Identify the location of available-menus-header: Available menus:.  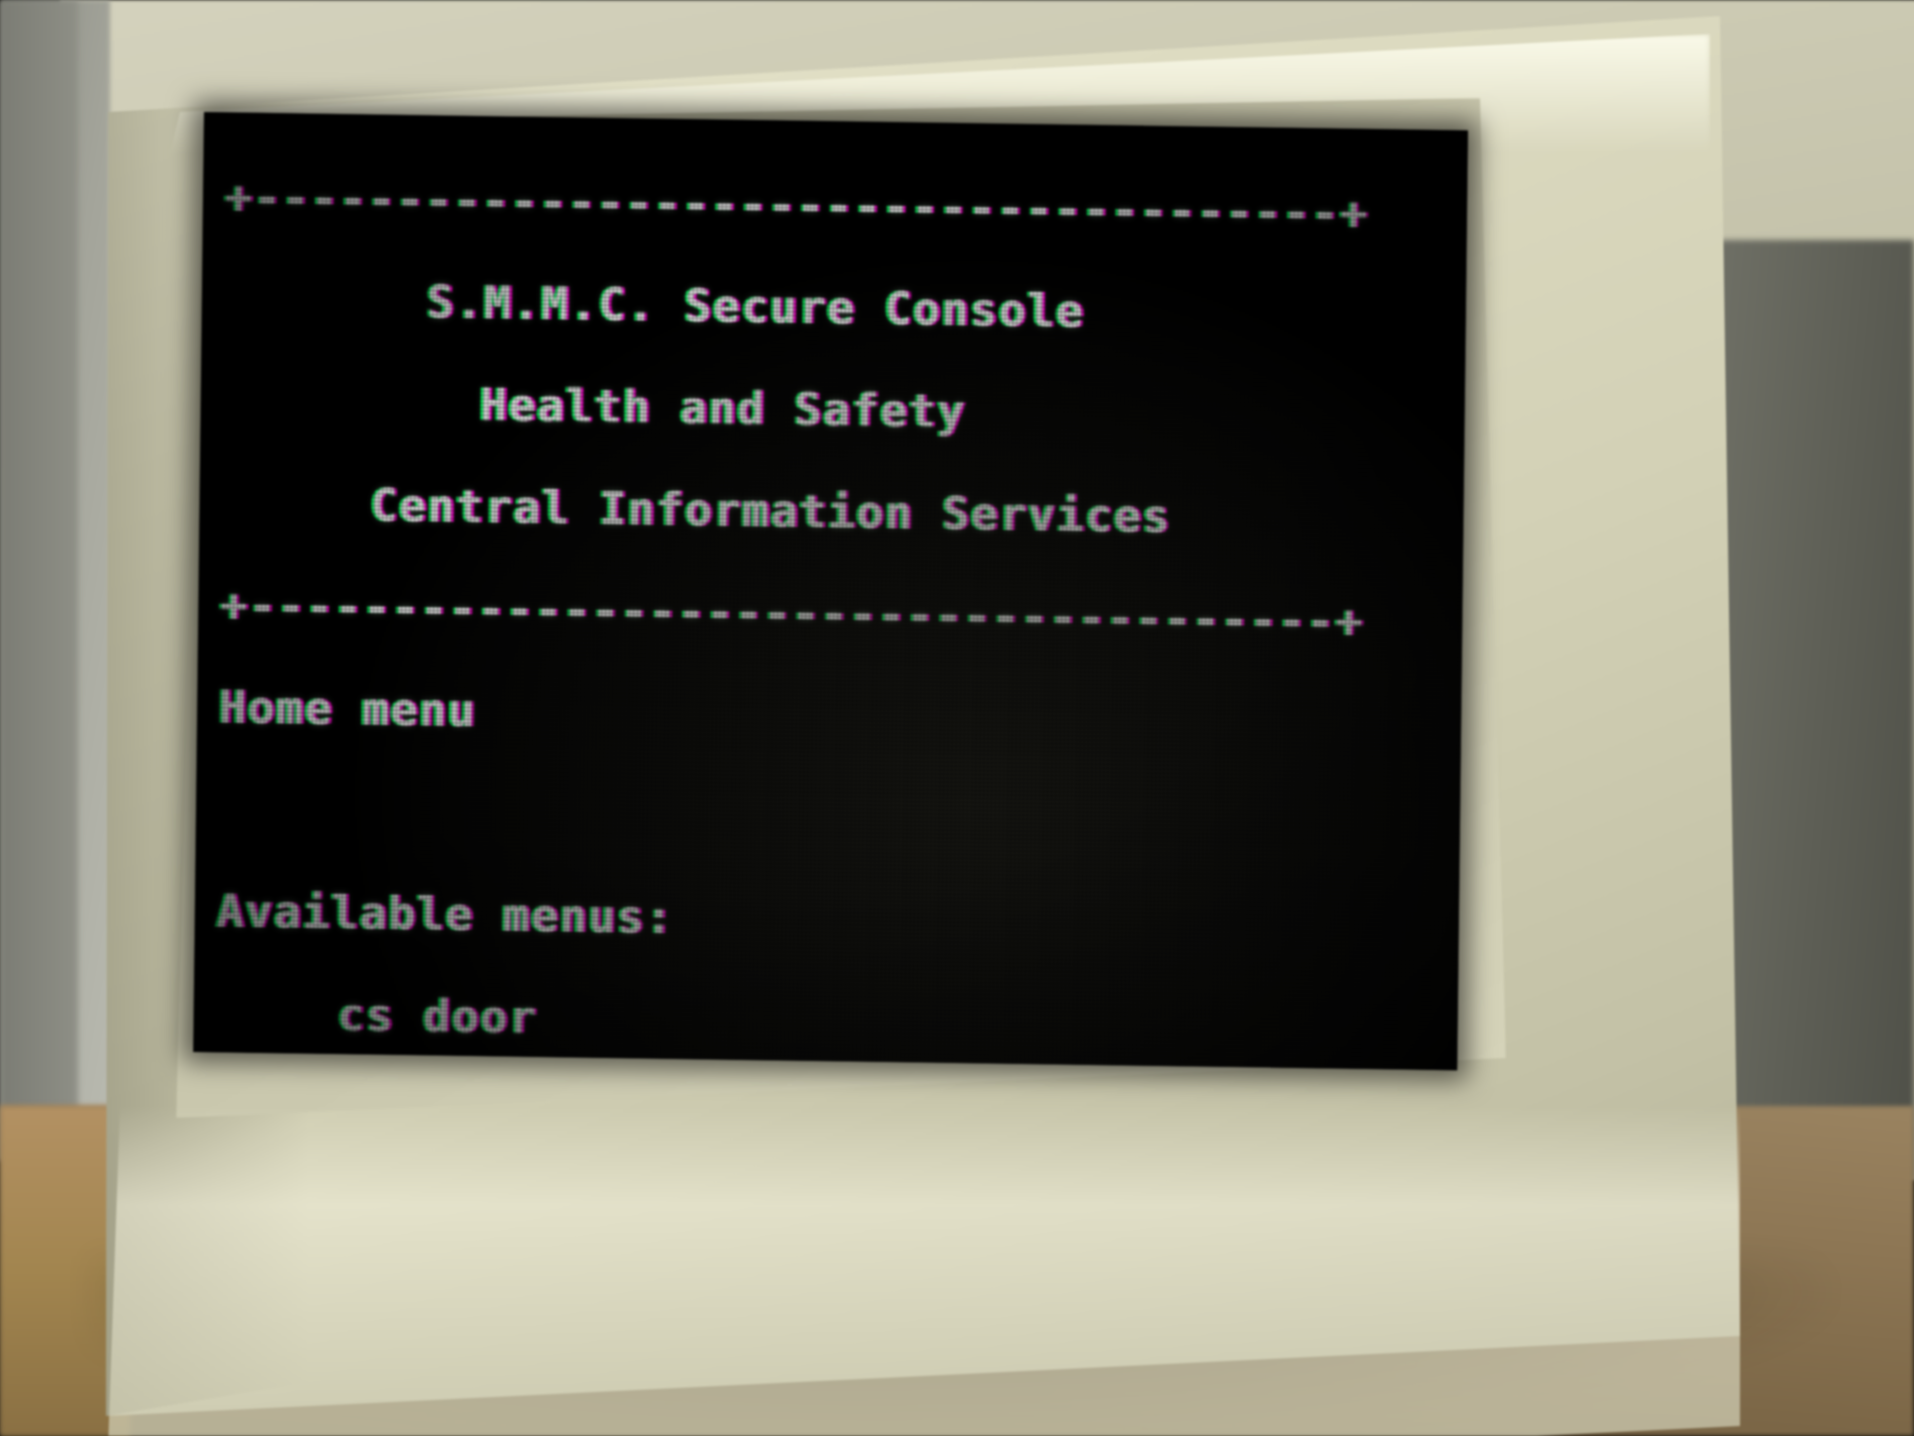
(445, 914).